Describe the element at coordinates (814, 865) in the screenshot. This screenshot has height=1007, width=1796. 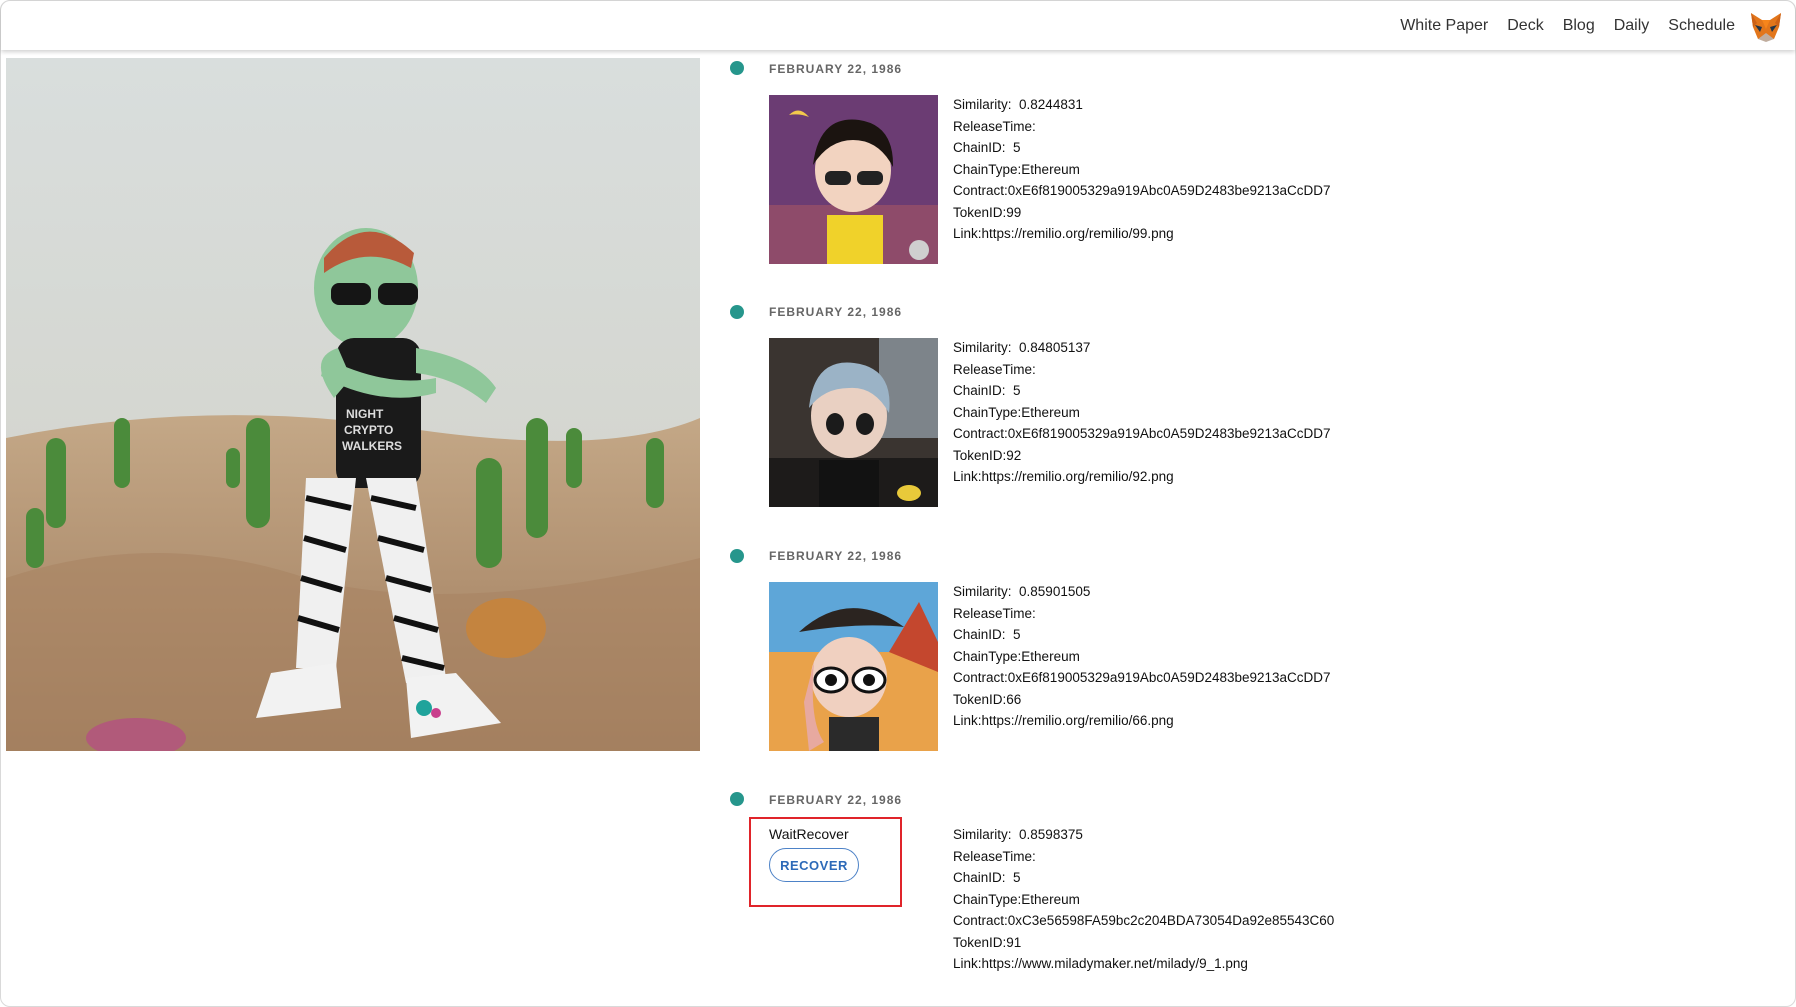
I see `recover-button: RECOVER` at that location.